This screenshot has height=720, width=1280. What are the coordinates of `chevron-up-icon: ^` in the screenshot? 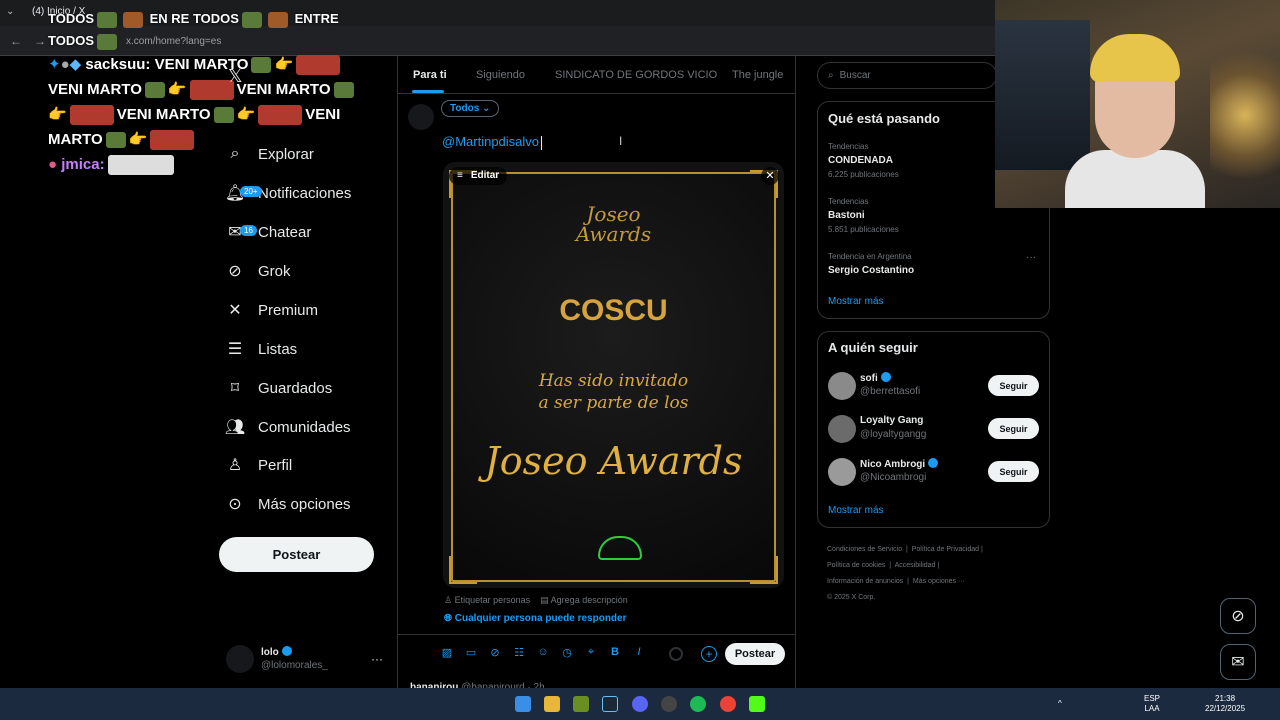 It's located at (1060, 704).